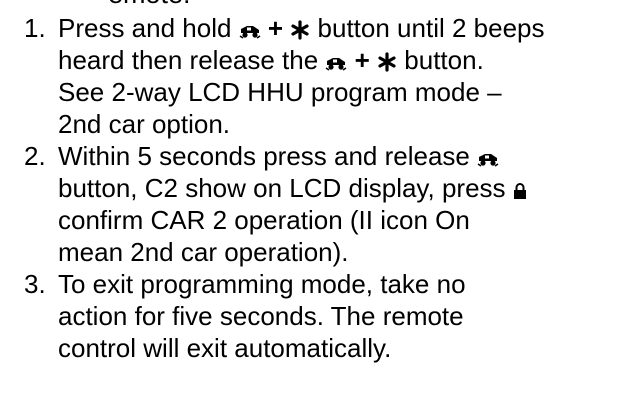 The height and width of the screenshot is (399, 624). What do you see at coordinates (264, 220) in the screenshot?
I see `step-line: confirm CAR 2 operation (II icon On` at bounding box center [264, 220].